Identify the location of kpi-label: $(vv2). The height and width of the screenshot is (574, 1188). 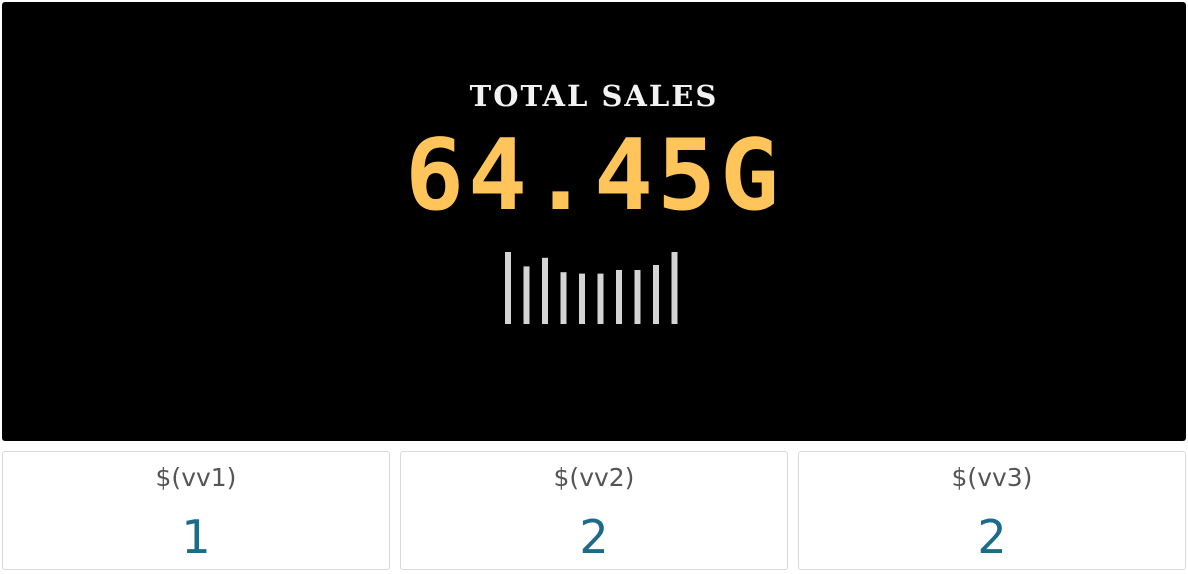
(594, 477).